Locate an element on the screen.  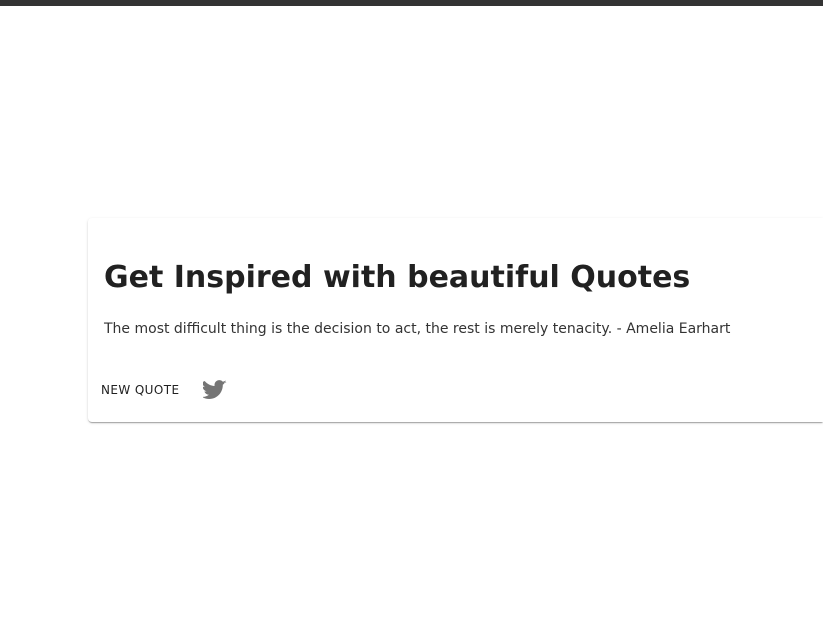
tweet-button is located at coordinates (215, 390).